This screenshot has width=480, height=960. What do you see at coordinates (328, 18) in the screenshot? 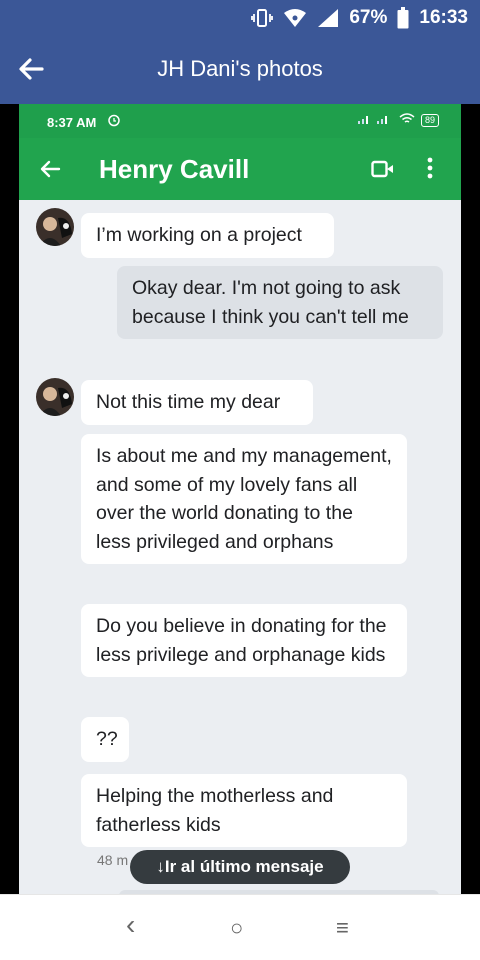
I see `signal-icon` at bounding box center [328, 18].